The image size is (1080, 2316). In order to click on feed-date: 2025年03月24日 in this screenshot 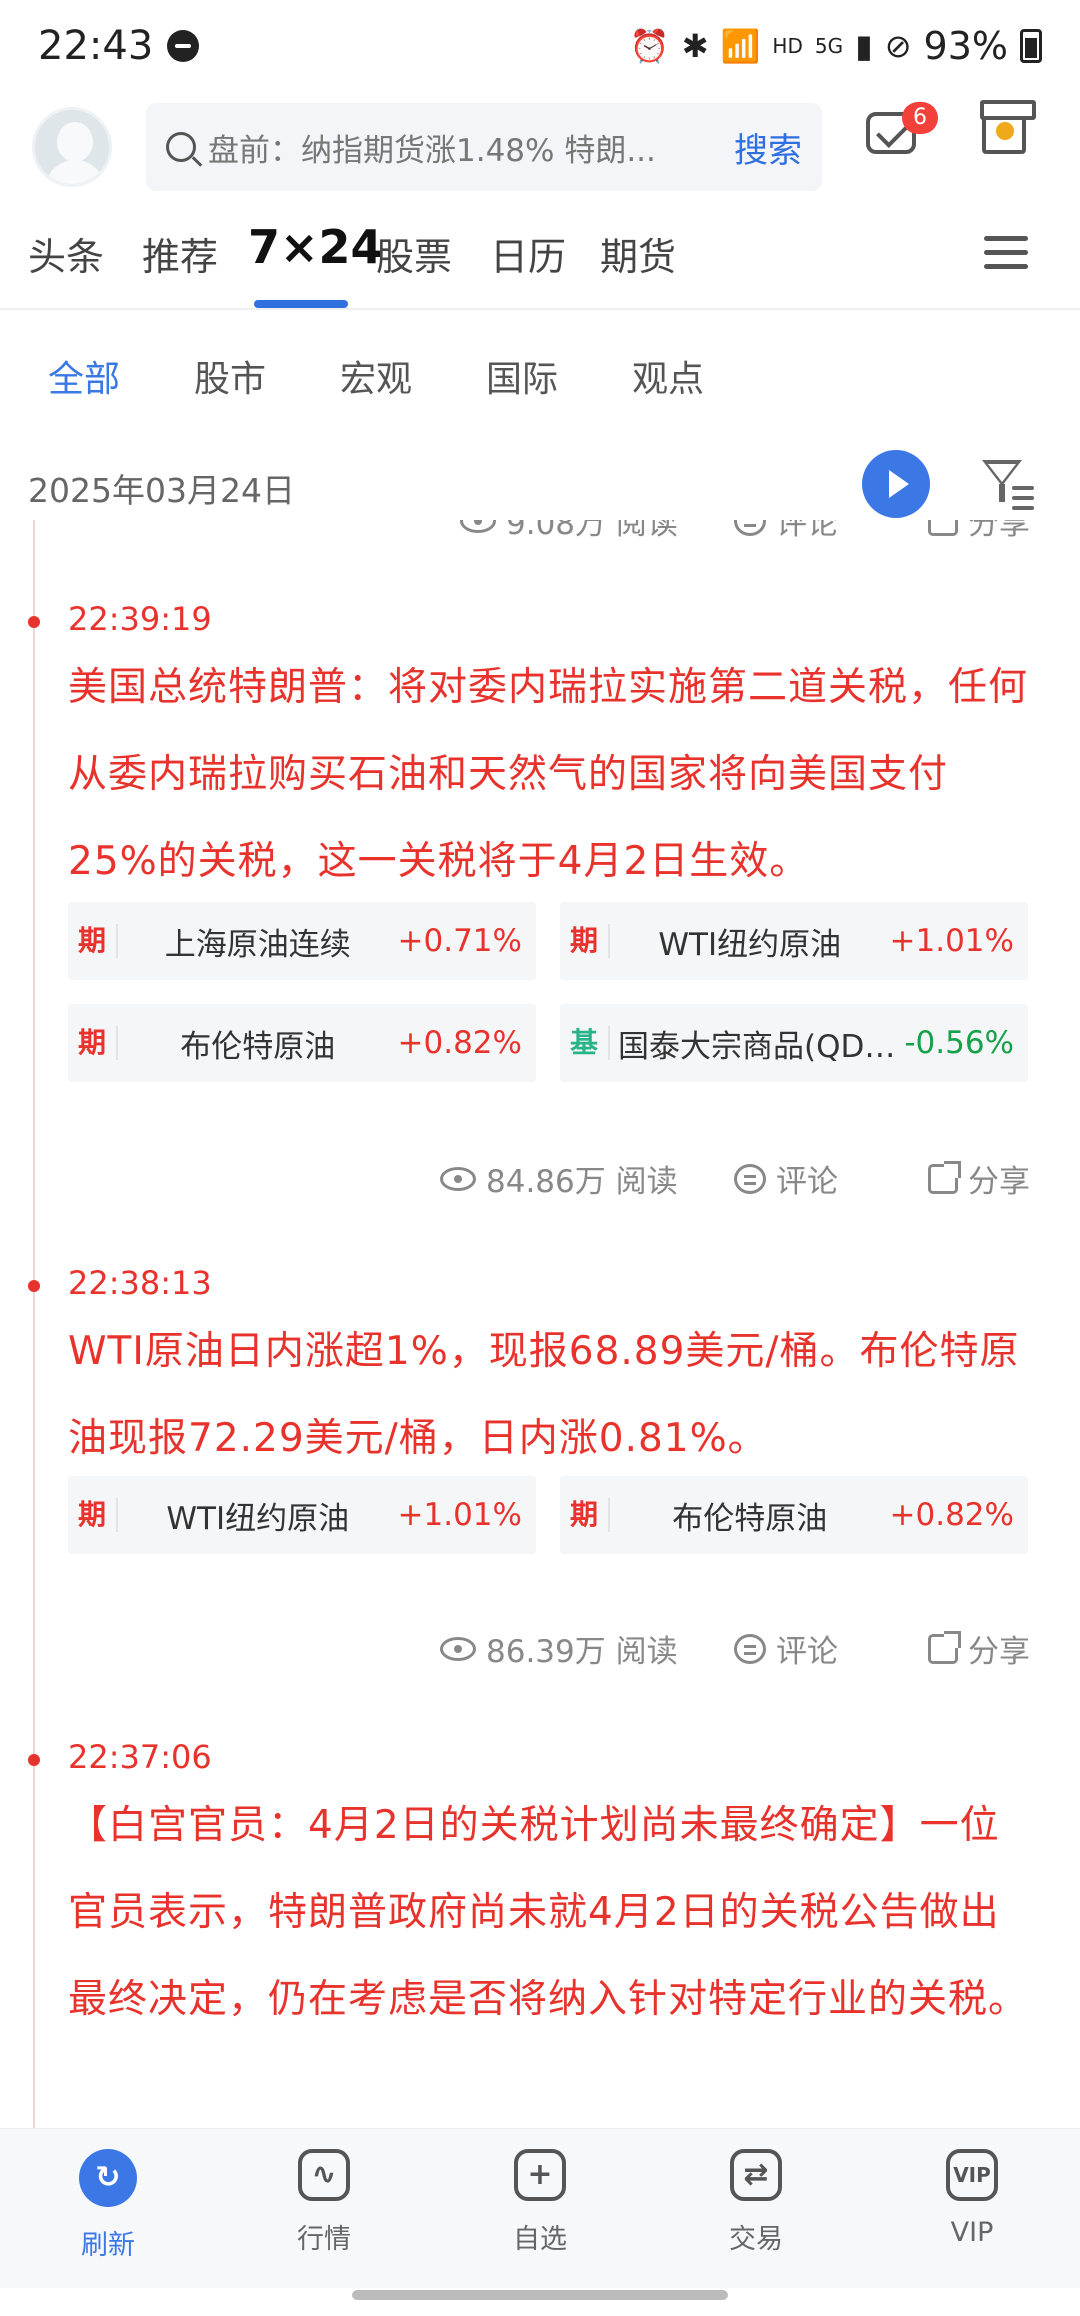, I will do `click(161, 490)`.